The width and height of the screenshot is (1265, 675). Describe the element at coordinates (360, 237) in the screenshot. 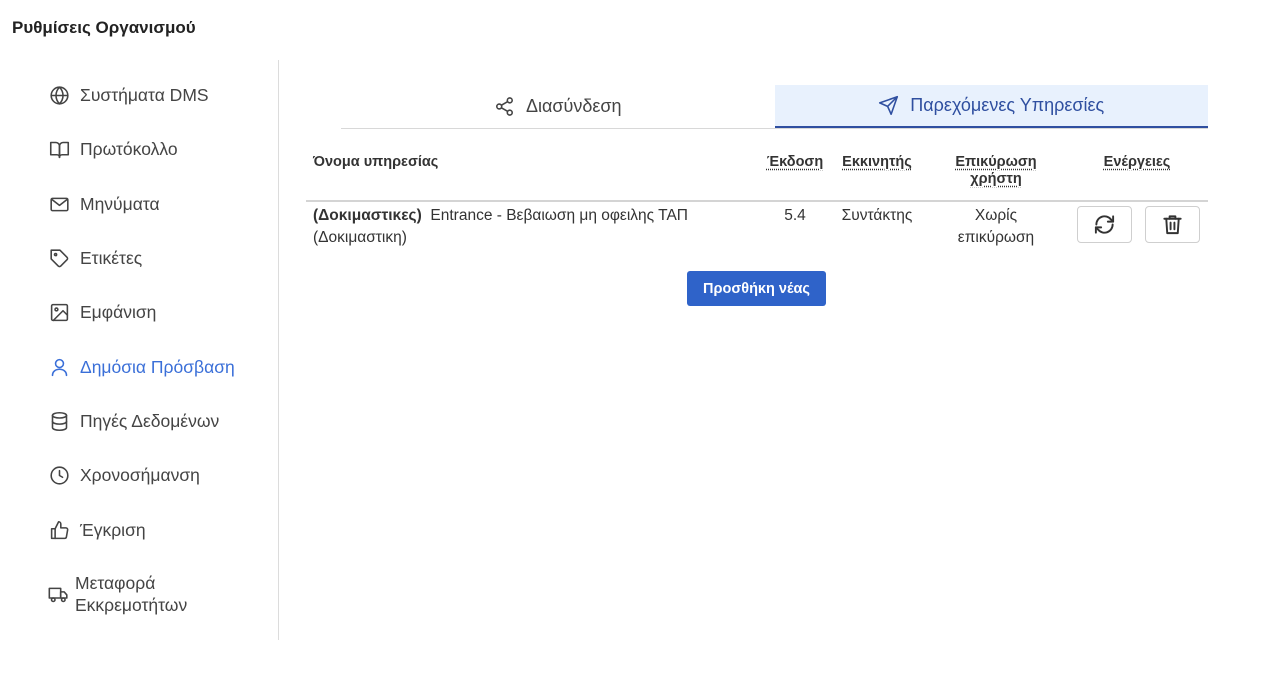

I see `service-name-text-line2: (Δοκιμαστικη)` at that location.